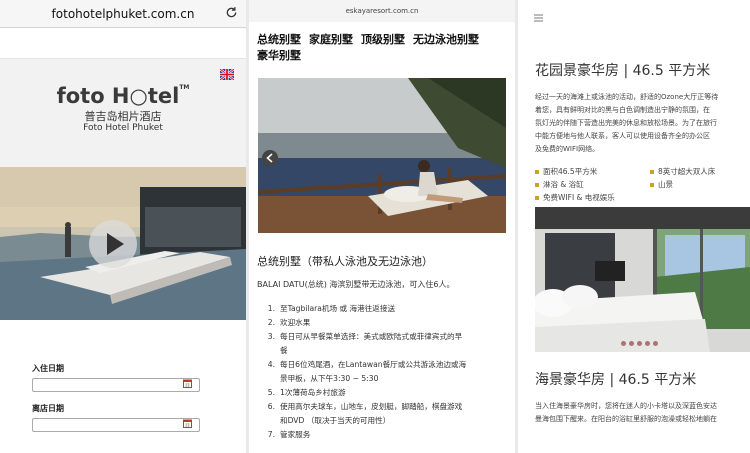 Image resolution: width=750 pixels, height=453 pixels. I want to click on carousel-prev-icon, so click(270, 158).